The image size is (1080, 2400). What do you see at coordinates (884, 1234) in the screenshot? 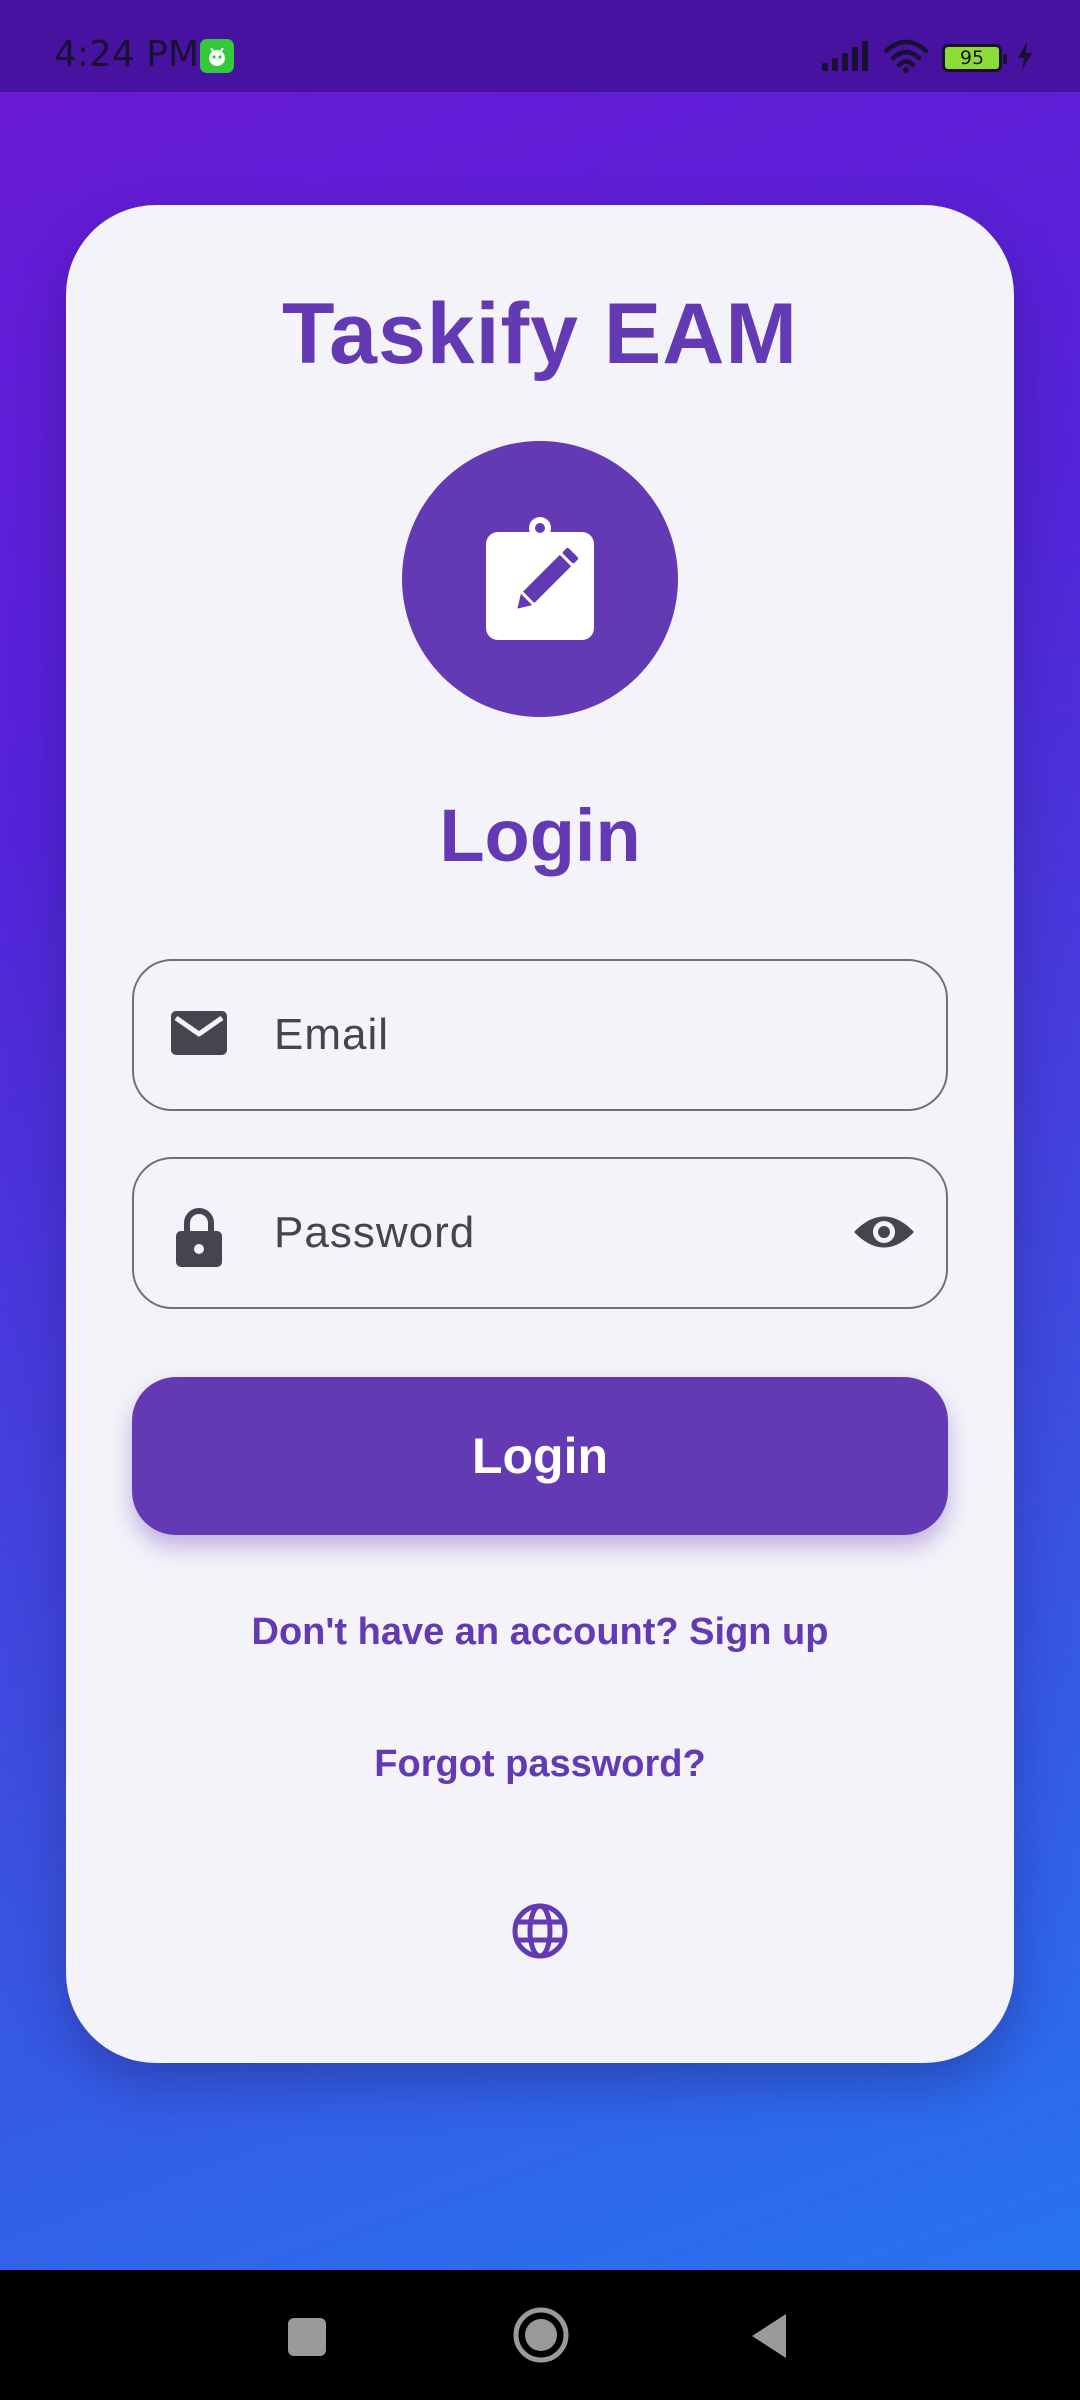
I see `eye-icon` at bounding box center [884, 1234].